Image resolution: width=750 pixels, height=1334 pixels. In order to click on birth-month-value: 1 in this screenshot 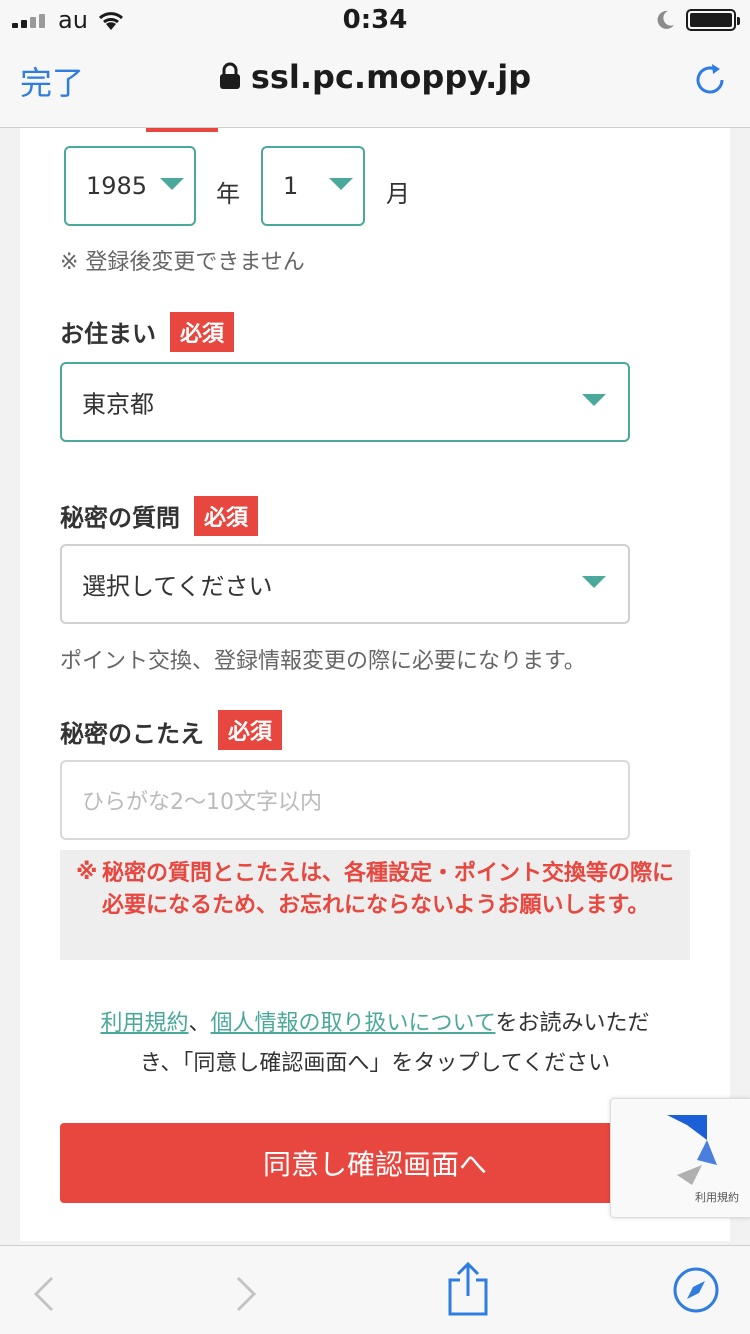, I will do `click(291, 186)`.